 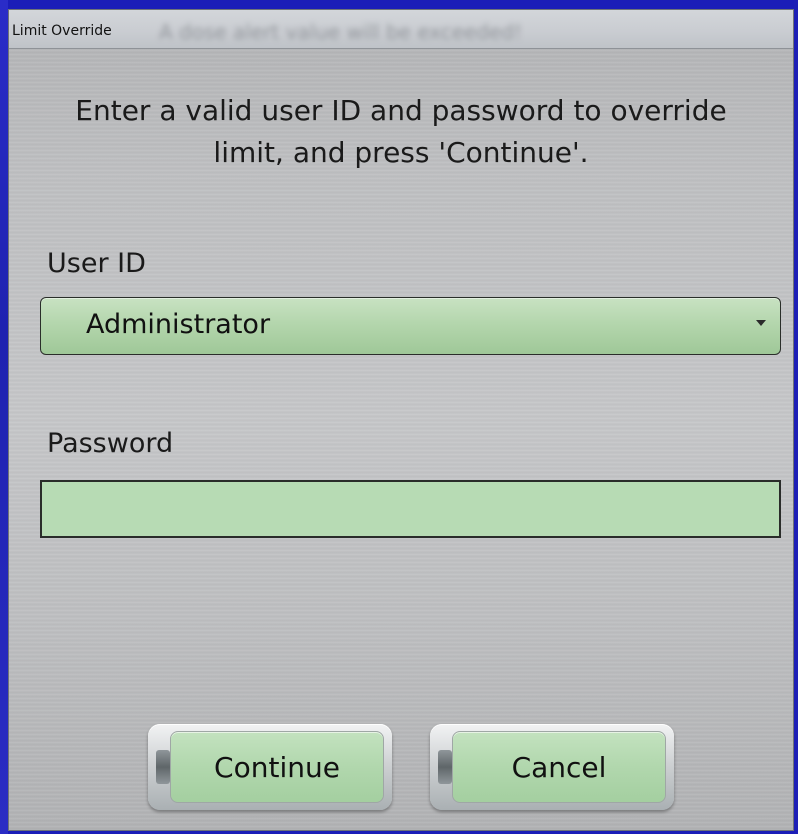 I want to click on cancel-button-face: Cancel, so click(x=559, y=767).